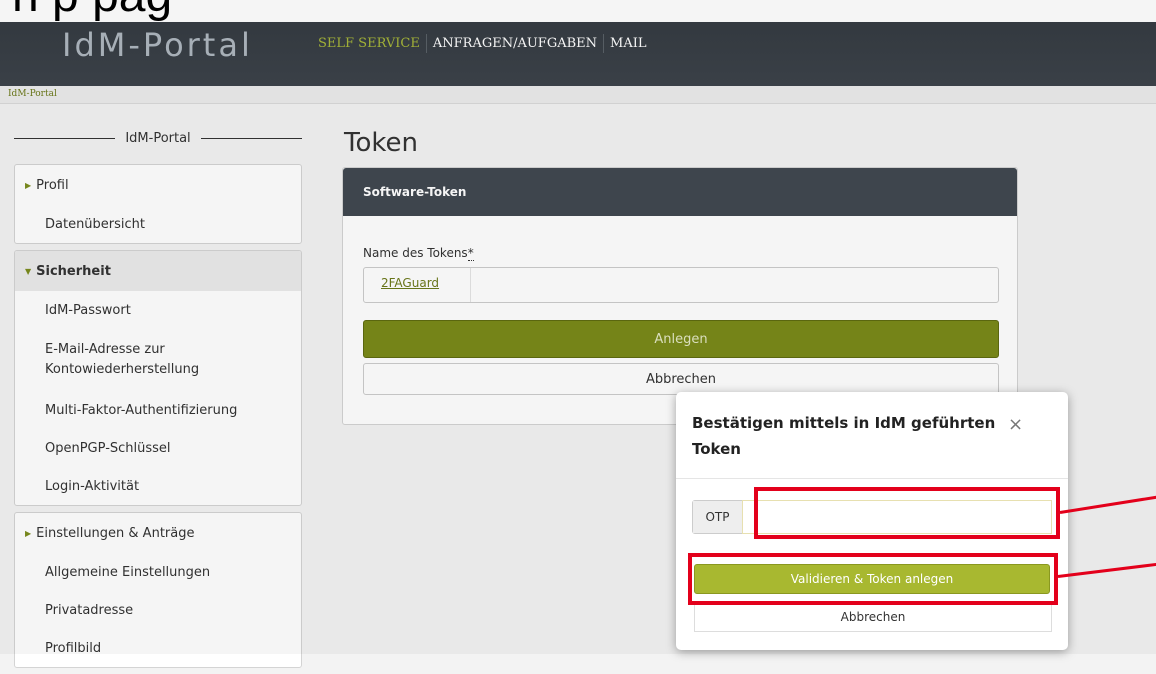  What do you see at coordinates (718, 517) in the screenshot?
I see `otp-label: OTP` at bounding box center [718, 517].